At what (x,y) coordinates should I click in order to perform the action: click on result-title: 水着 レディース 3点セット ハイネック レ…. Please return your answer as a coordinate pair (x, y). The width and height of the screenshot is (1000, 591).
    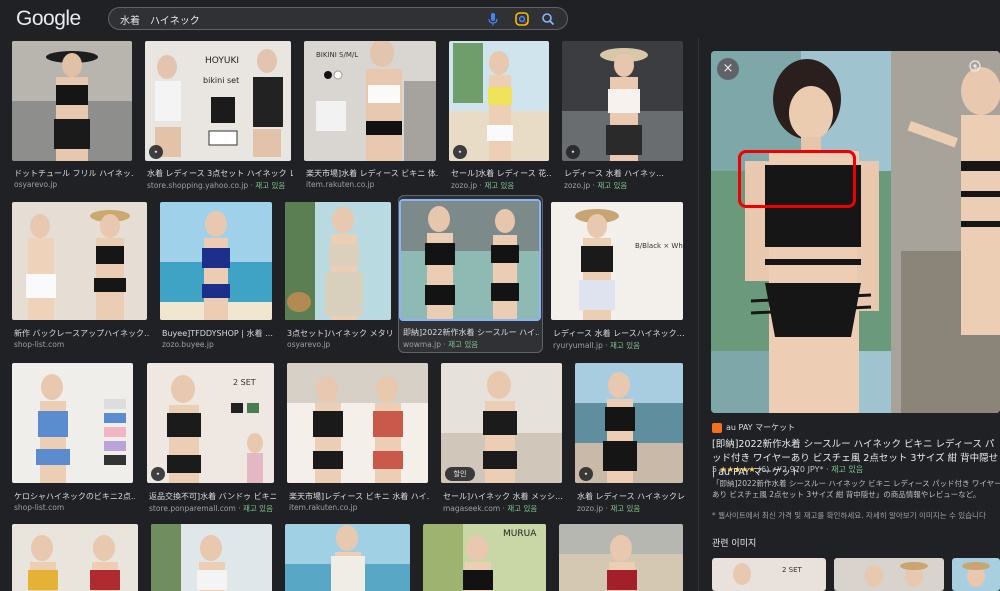
    Looking at the image, I should click on (220, 173).